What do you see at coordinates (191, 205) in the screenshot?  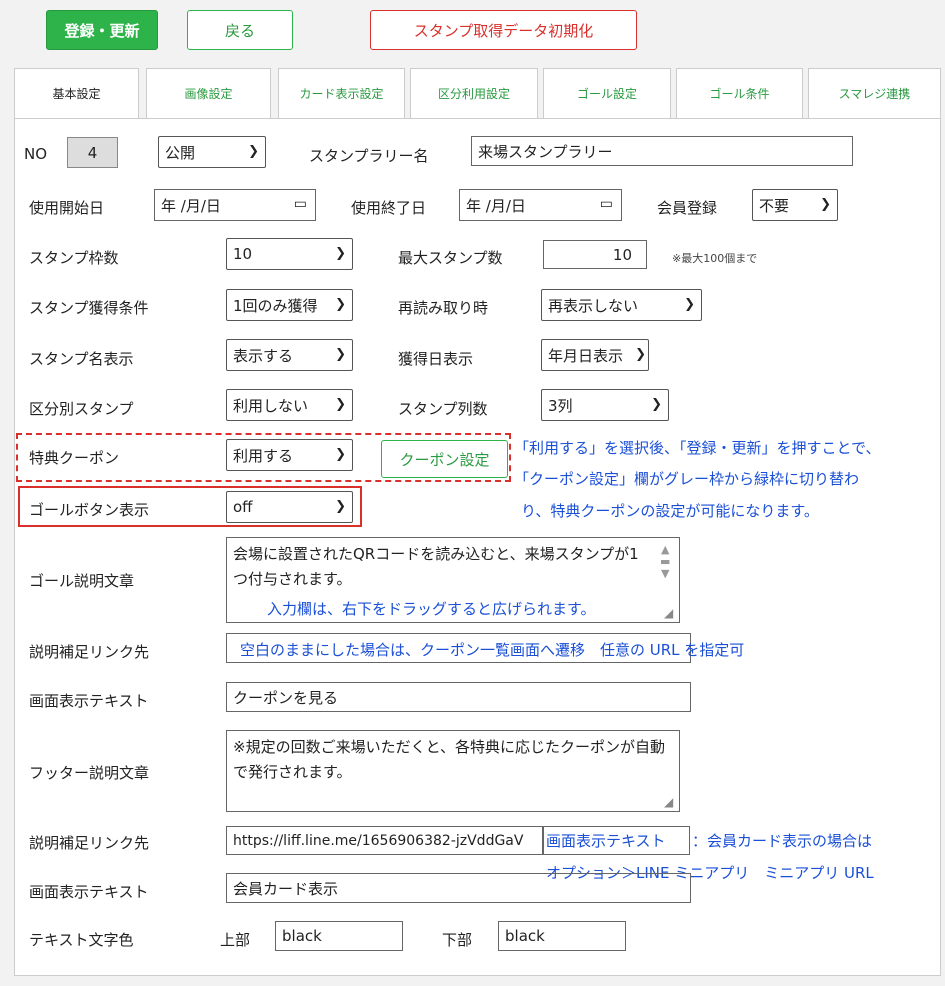 I see `start-date-value: 年 /月/日` at bounding box center [191, 205].